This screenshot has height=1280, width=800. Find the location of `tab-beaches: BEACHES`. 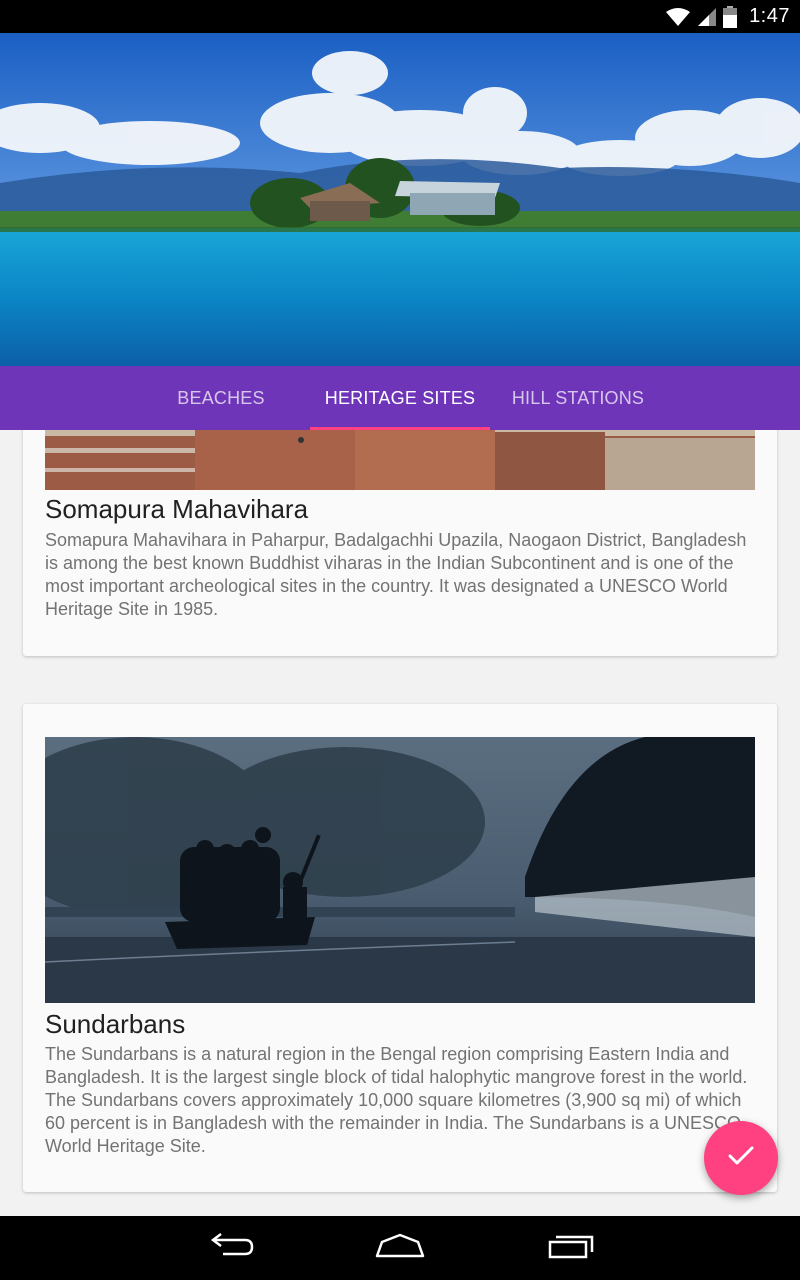

tab-beaches: BEACHES is located at coordinates (221, 398).